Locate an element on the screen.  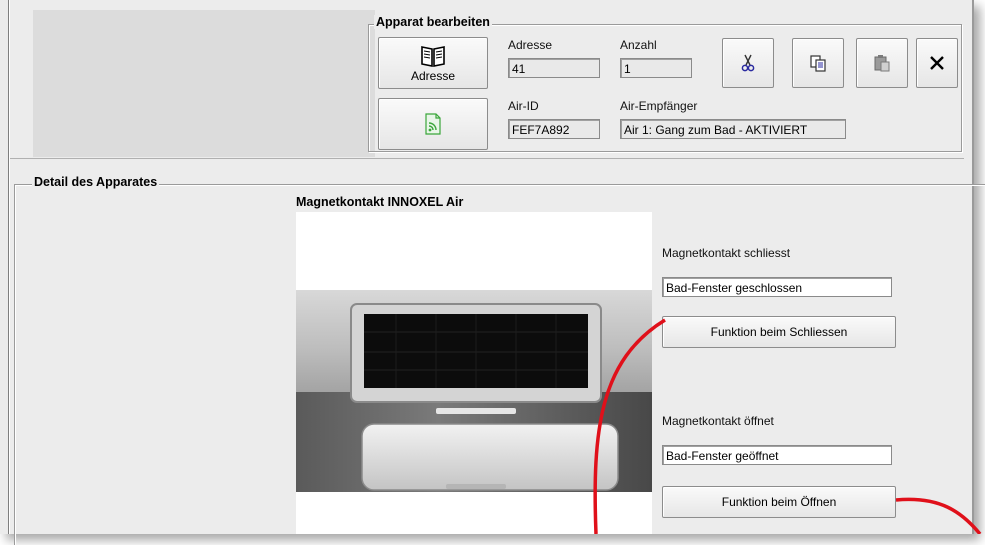
annotation-curve-close is located at coordinates (629, 426).